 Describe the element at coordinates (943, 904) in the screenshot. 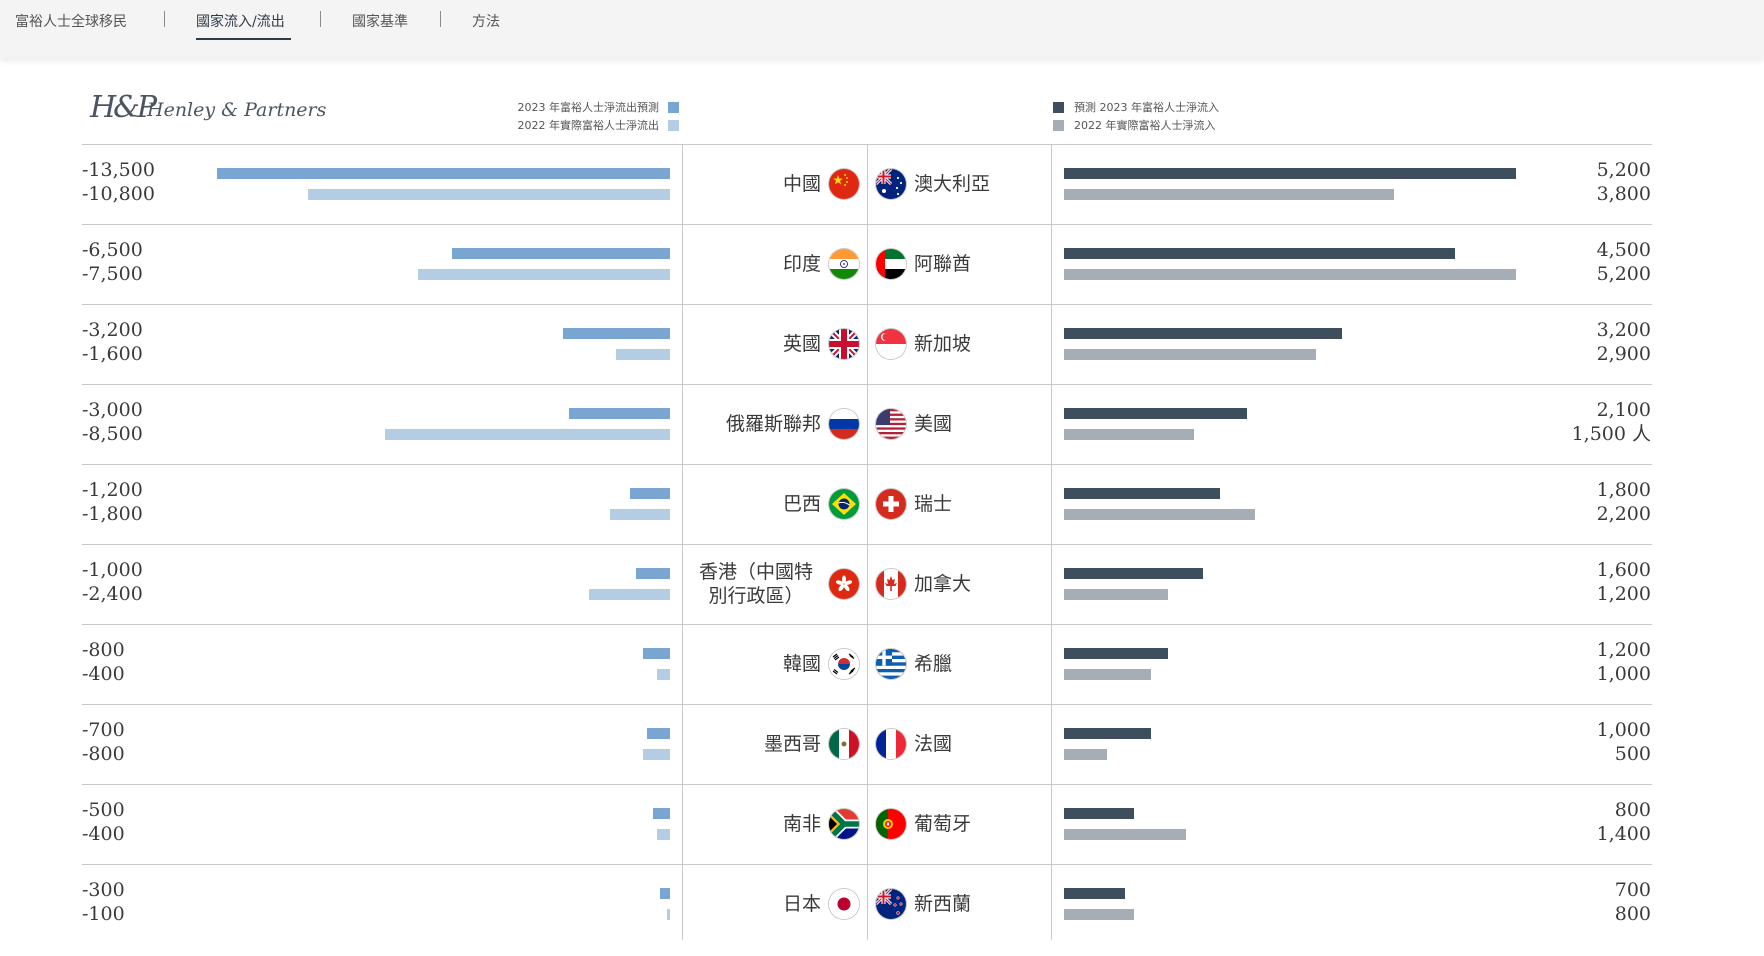

I see `inflow-country-name: 新西蘭` at that location.